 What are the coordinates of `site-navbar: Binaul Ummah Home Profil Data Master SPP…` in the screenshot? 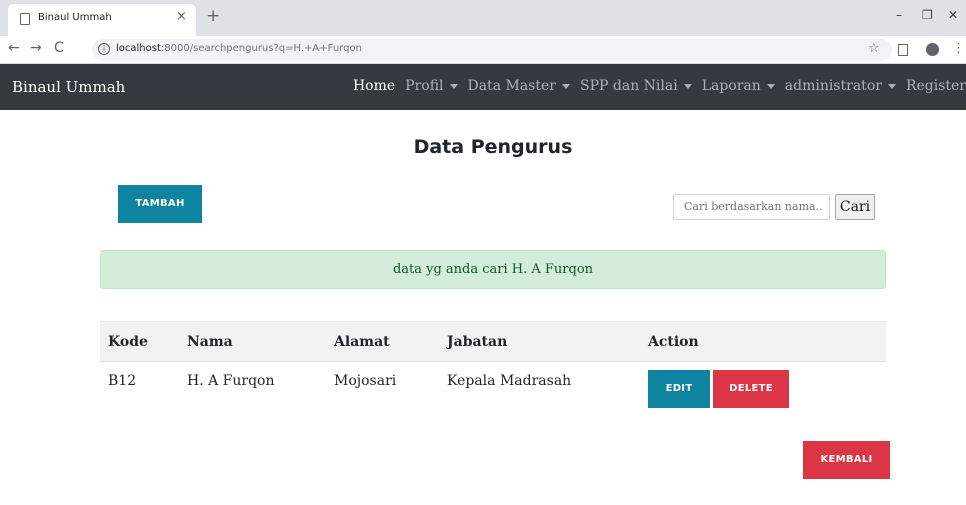 It's located at (483, 87).